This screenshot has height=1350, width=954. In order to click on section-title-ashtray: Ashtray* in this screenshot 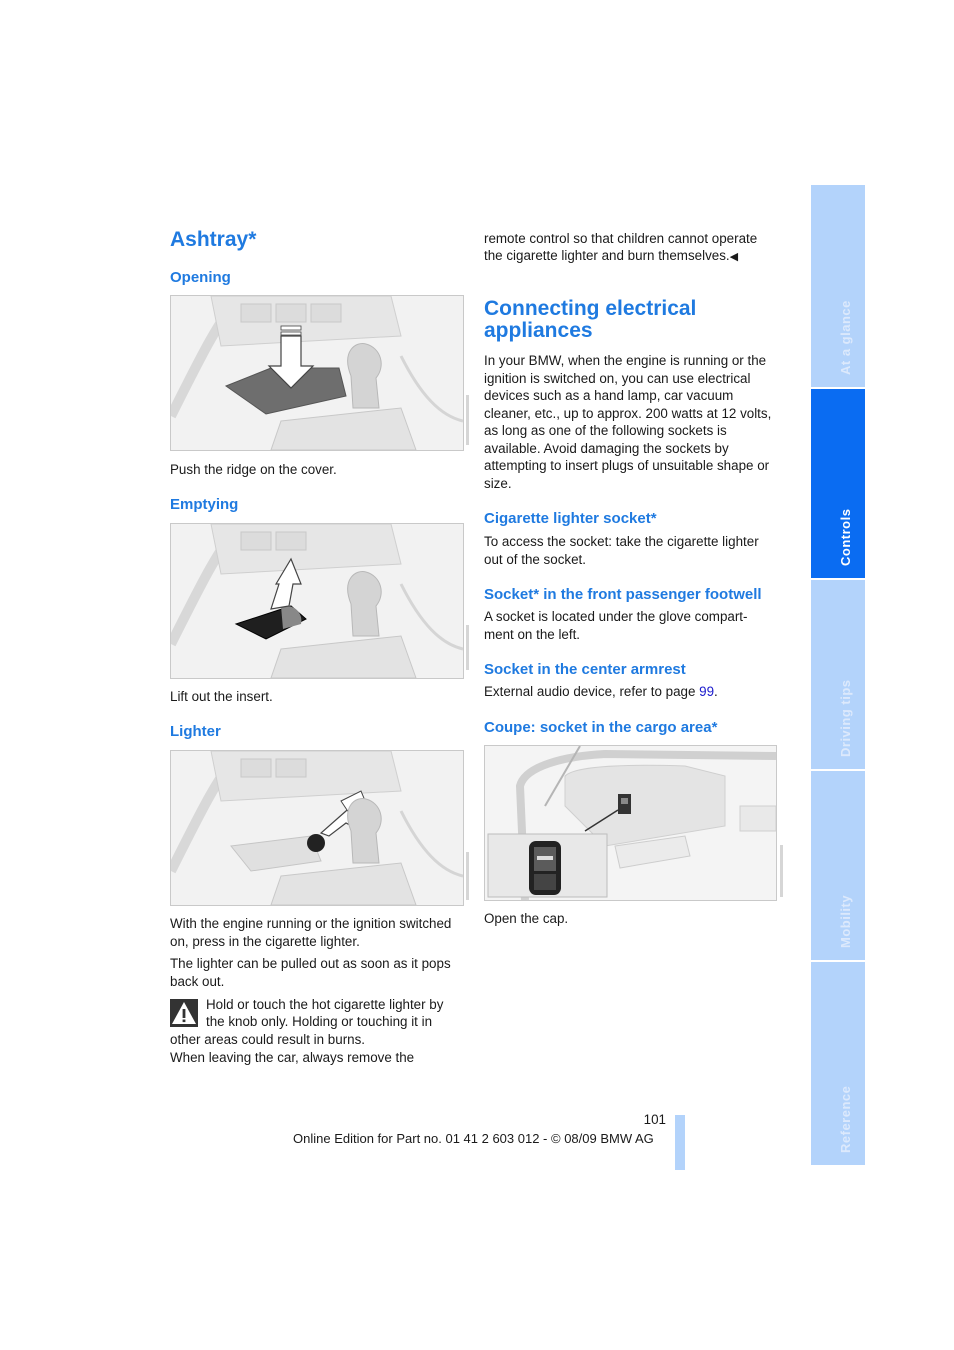, I will do `click(213, 239)`.